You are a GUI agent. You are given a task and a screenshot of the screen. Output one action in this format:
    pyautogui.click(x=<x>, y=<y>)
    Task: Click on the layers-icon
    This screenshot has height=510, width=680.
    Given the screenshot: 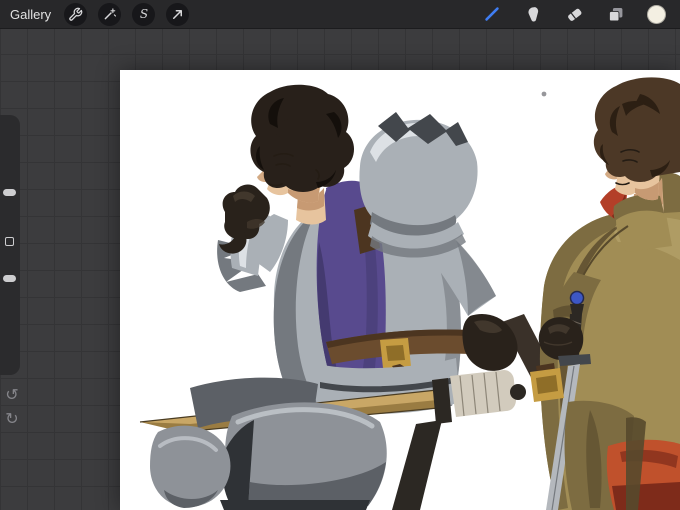 What is the action you would take?
    pyautogui.click(x=615, y=14)
    